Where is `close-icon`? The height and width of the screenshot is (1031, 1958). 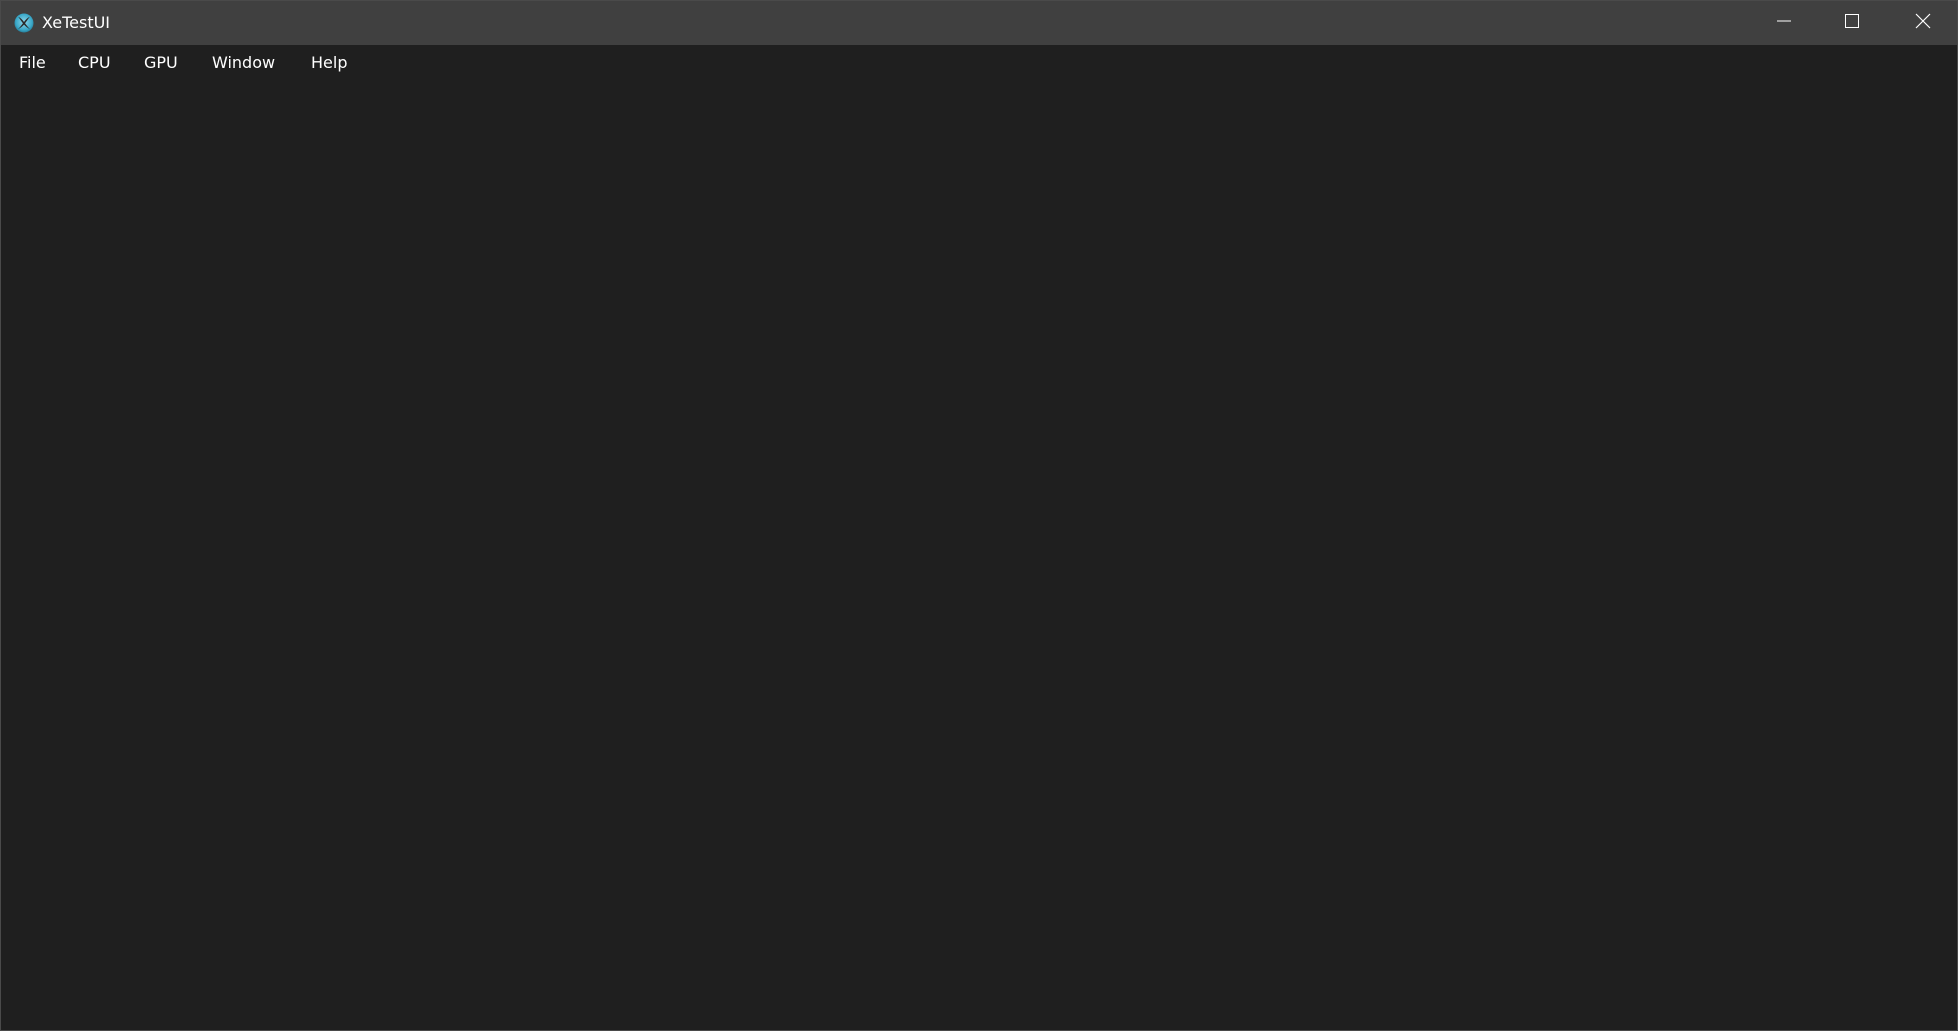 close-icon is located at coordinates (1923, 23).